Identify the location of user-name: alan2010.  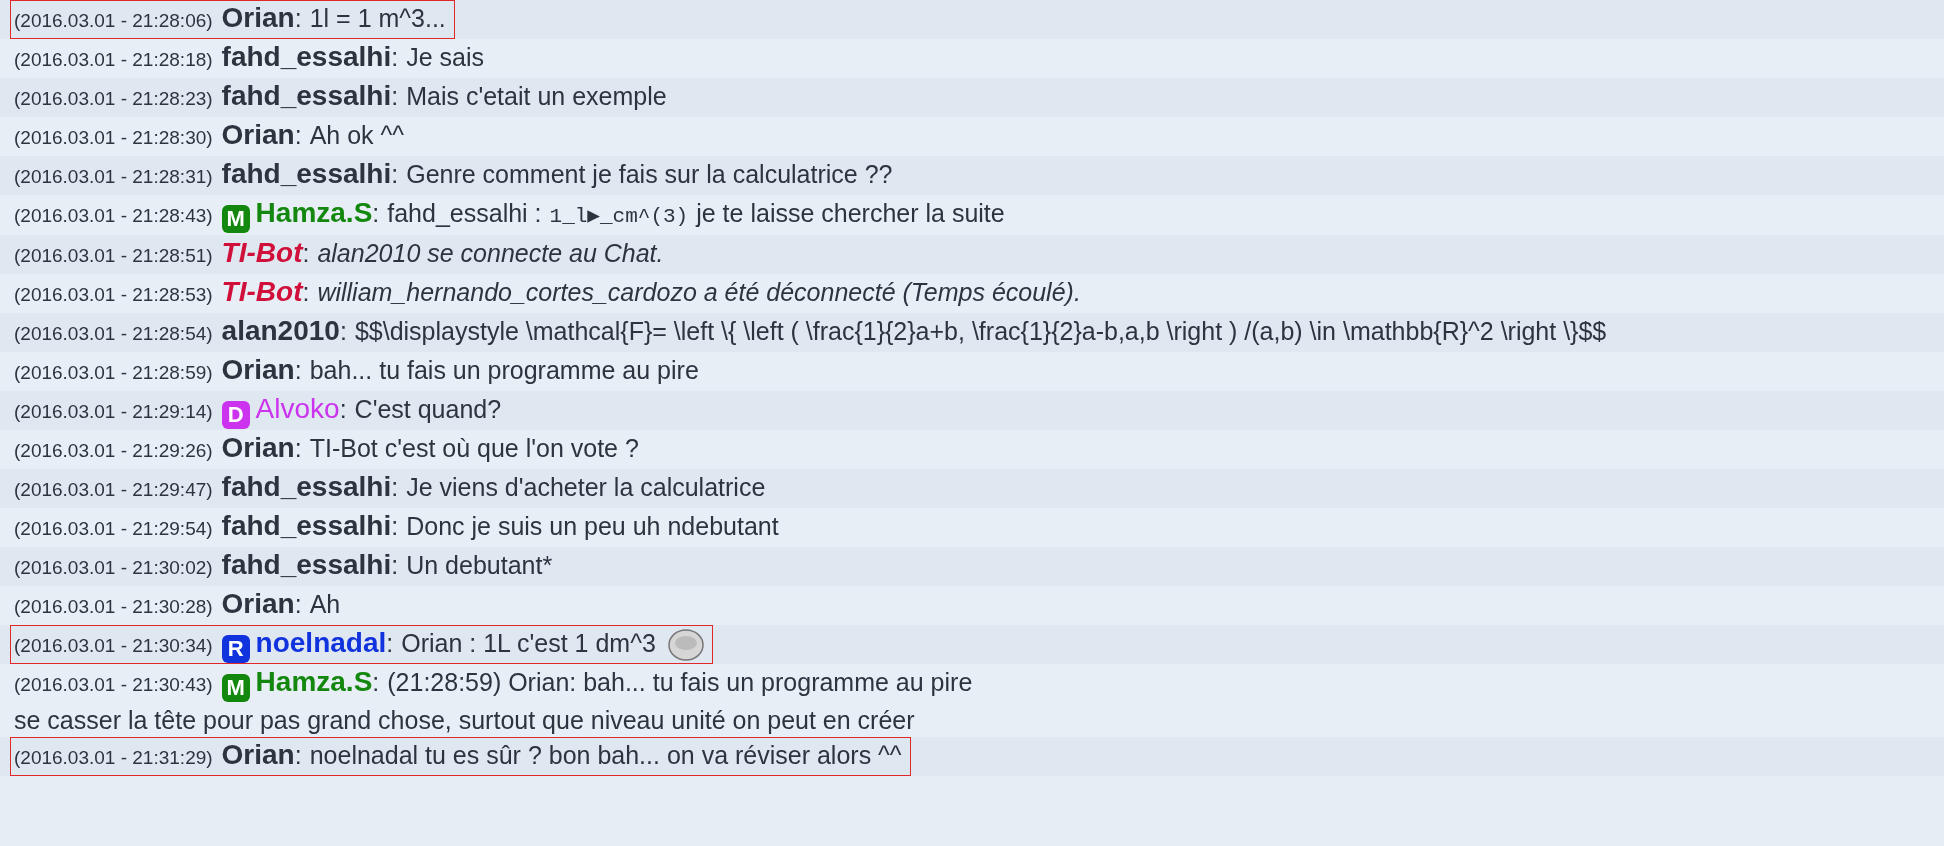
(280, 330).